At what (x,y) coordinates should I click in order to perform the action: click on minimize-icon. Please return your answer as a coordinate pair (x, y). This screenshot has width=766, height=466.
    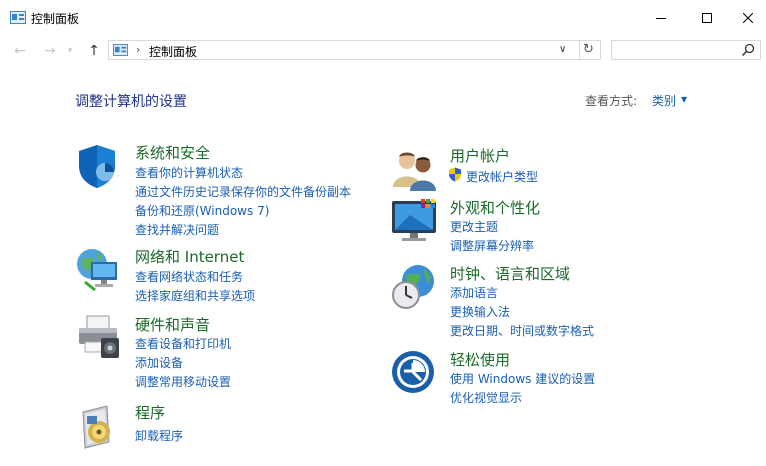
    Looking at the image, I should click on (661, 18).